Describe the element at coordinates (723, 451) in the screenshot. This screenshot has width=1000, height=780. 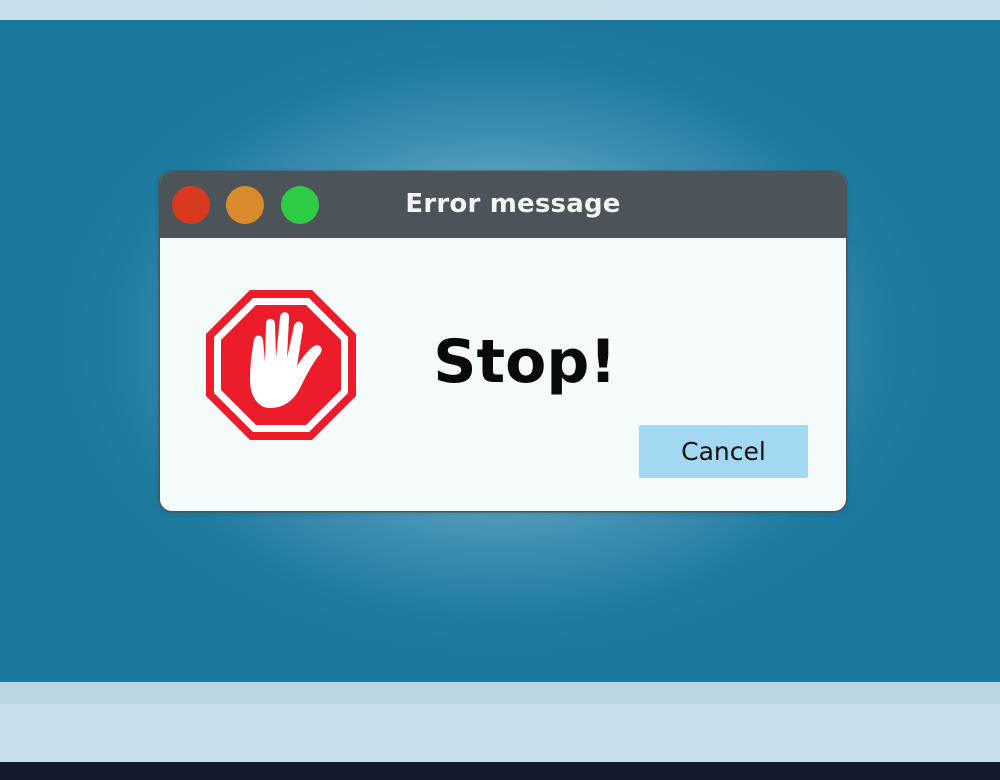
I see `cancel-button: Cancel` at that location.